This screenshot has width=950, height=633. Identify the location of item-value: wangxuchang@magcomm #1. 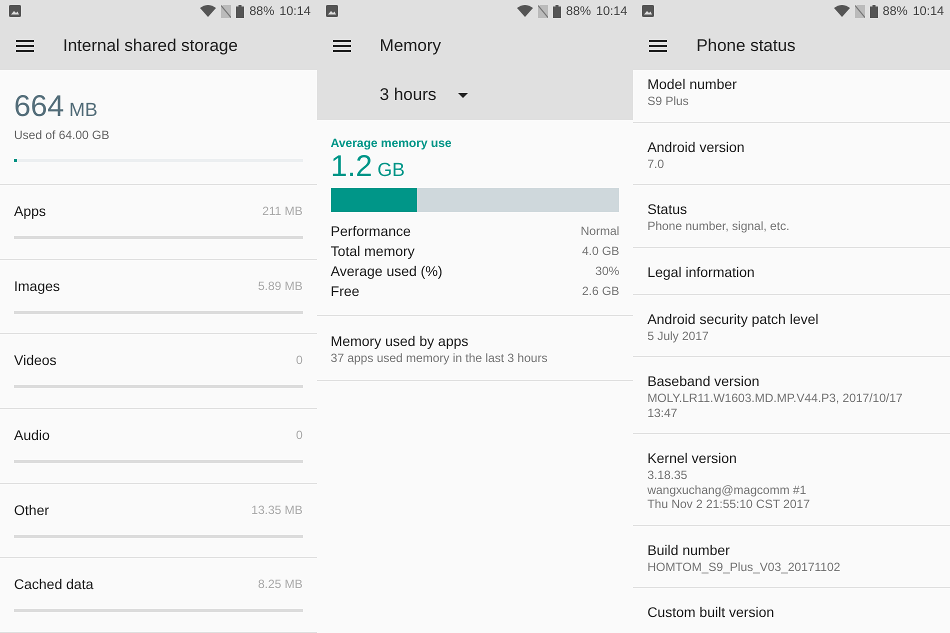
(727, 489).